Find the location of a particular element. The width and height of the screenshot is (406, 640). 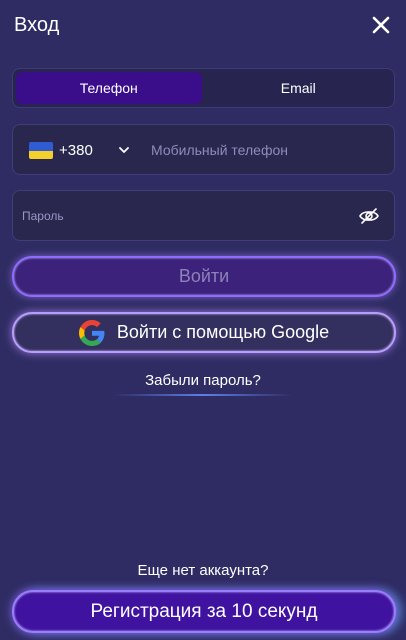

google-login-button: Войти с помощью Google is located at coordinates (204, 332).